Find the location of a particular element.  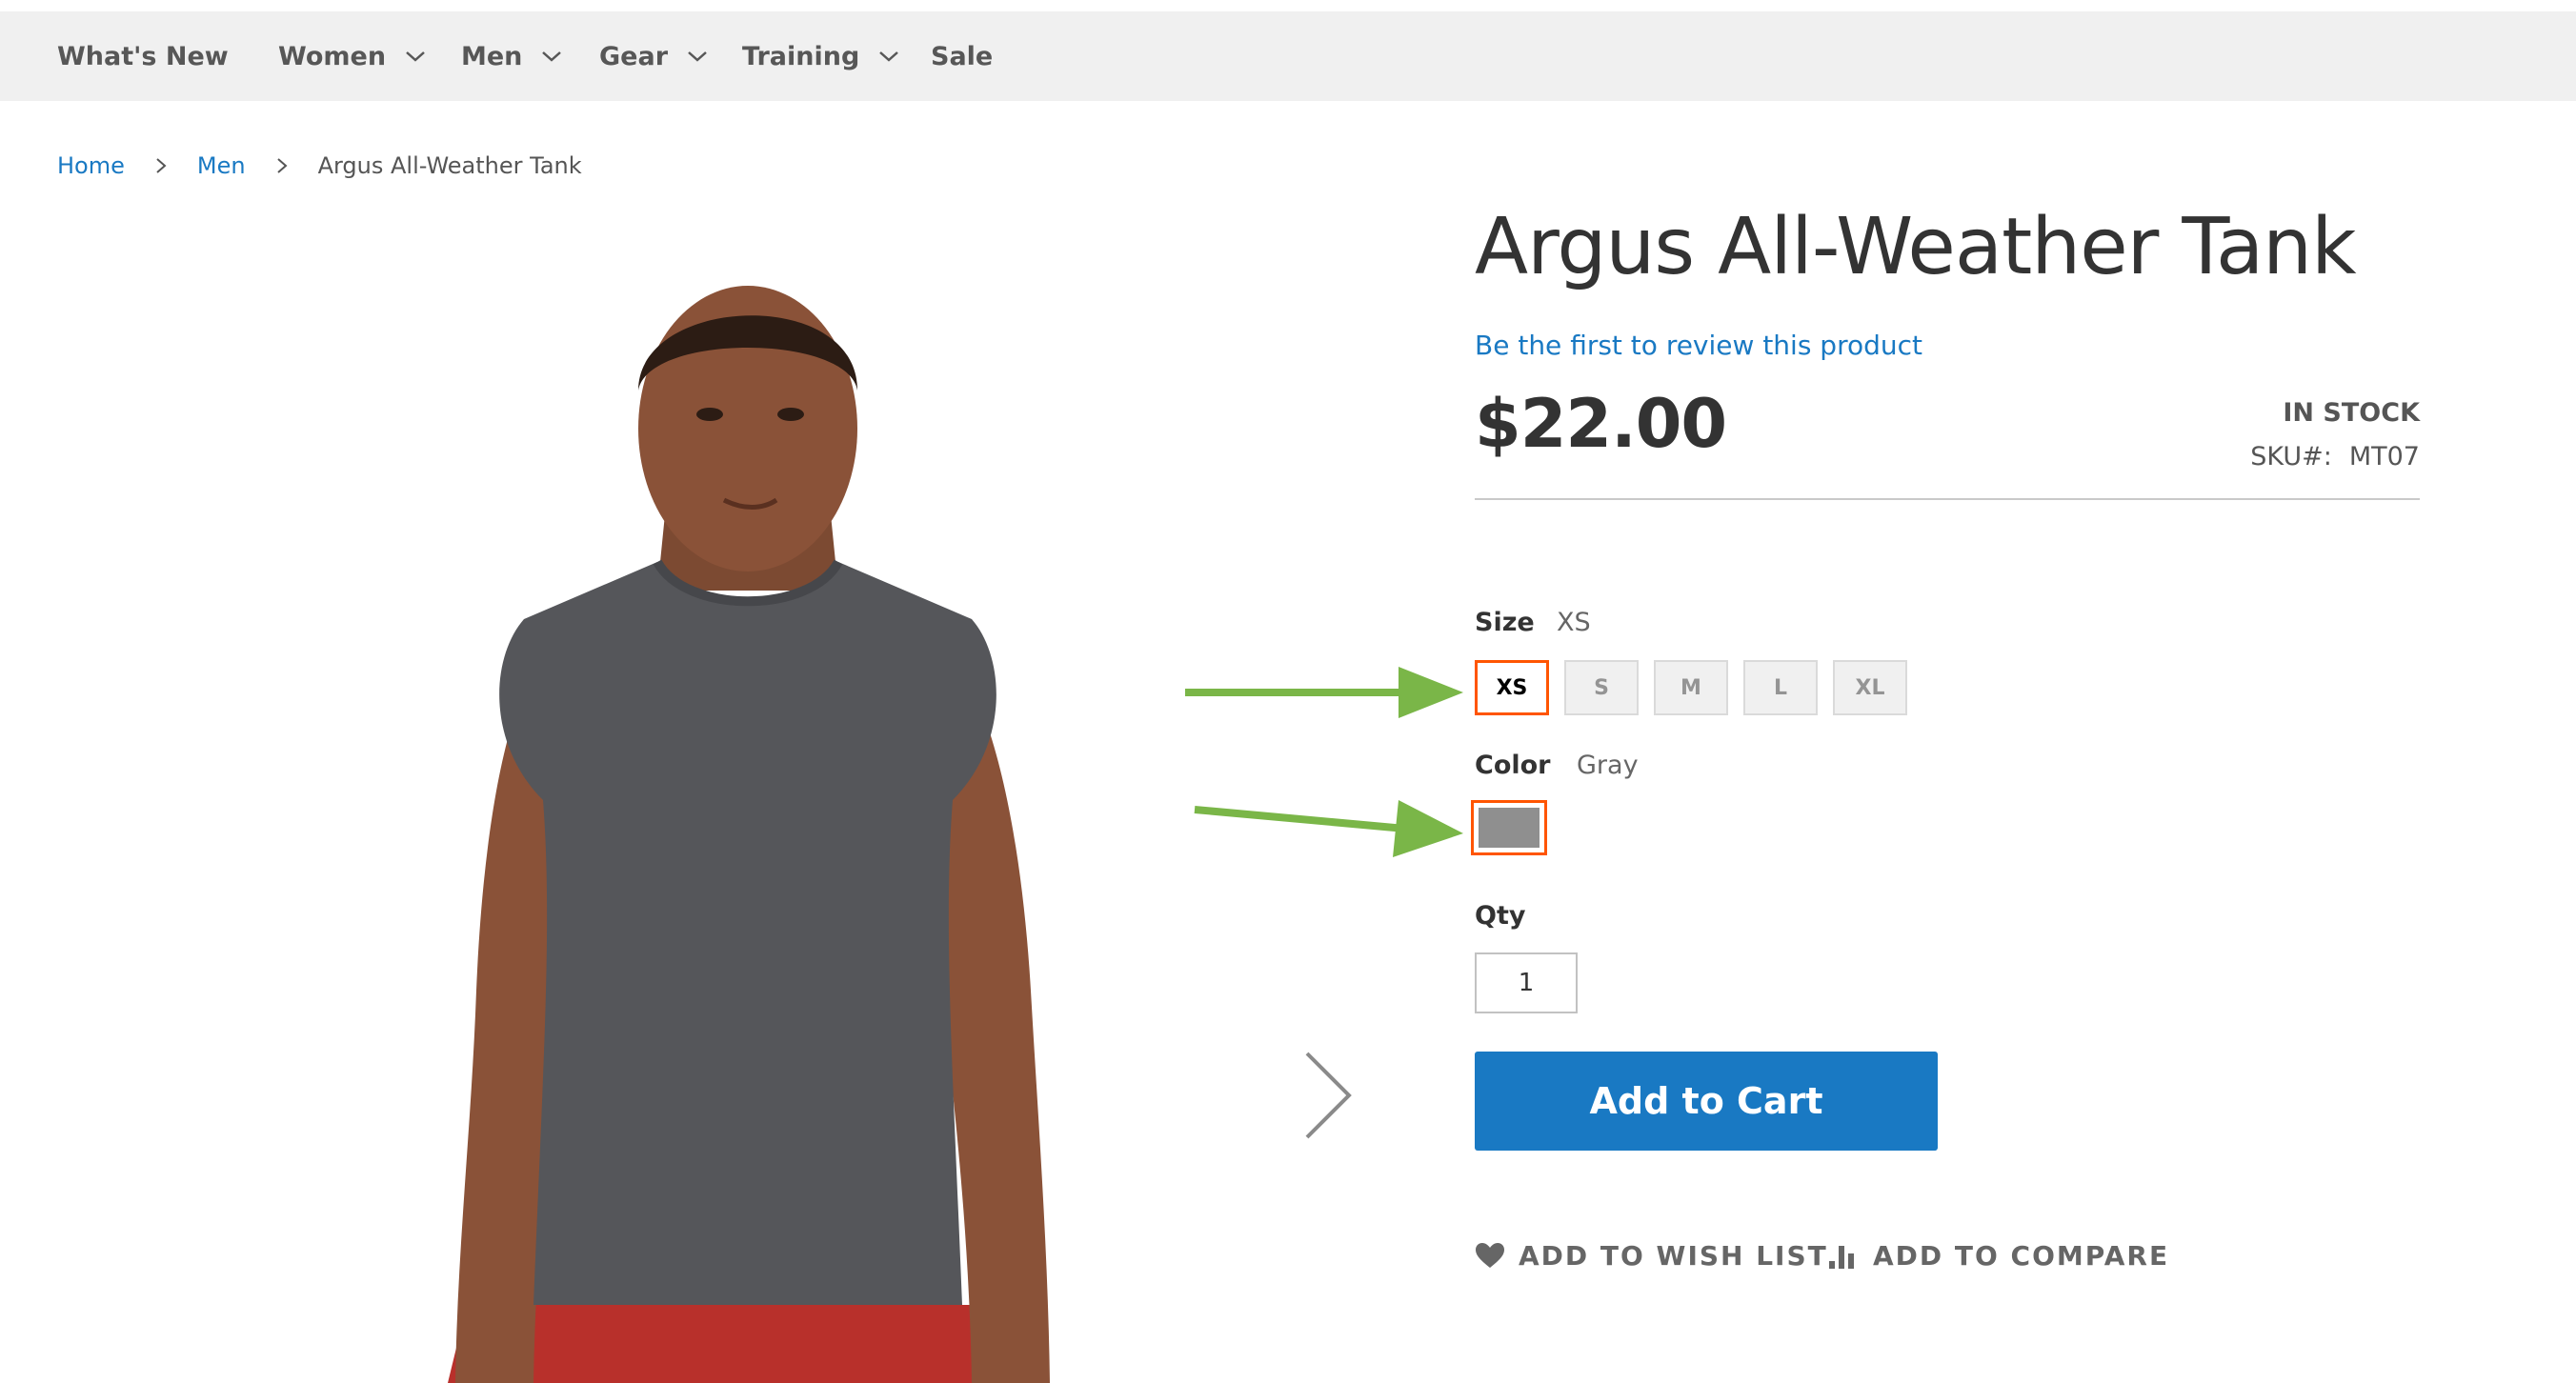

compare-label: ADD TO COMPARE is located at coordinates (2022, 1255).